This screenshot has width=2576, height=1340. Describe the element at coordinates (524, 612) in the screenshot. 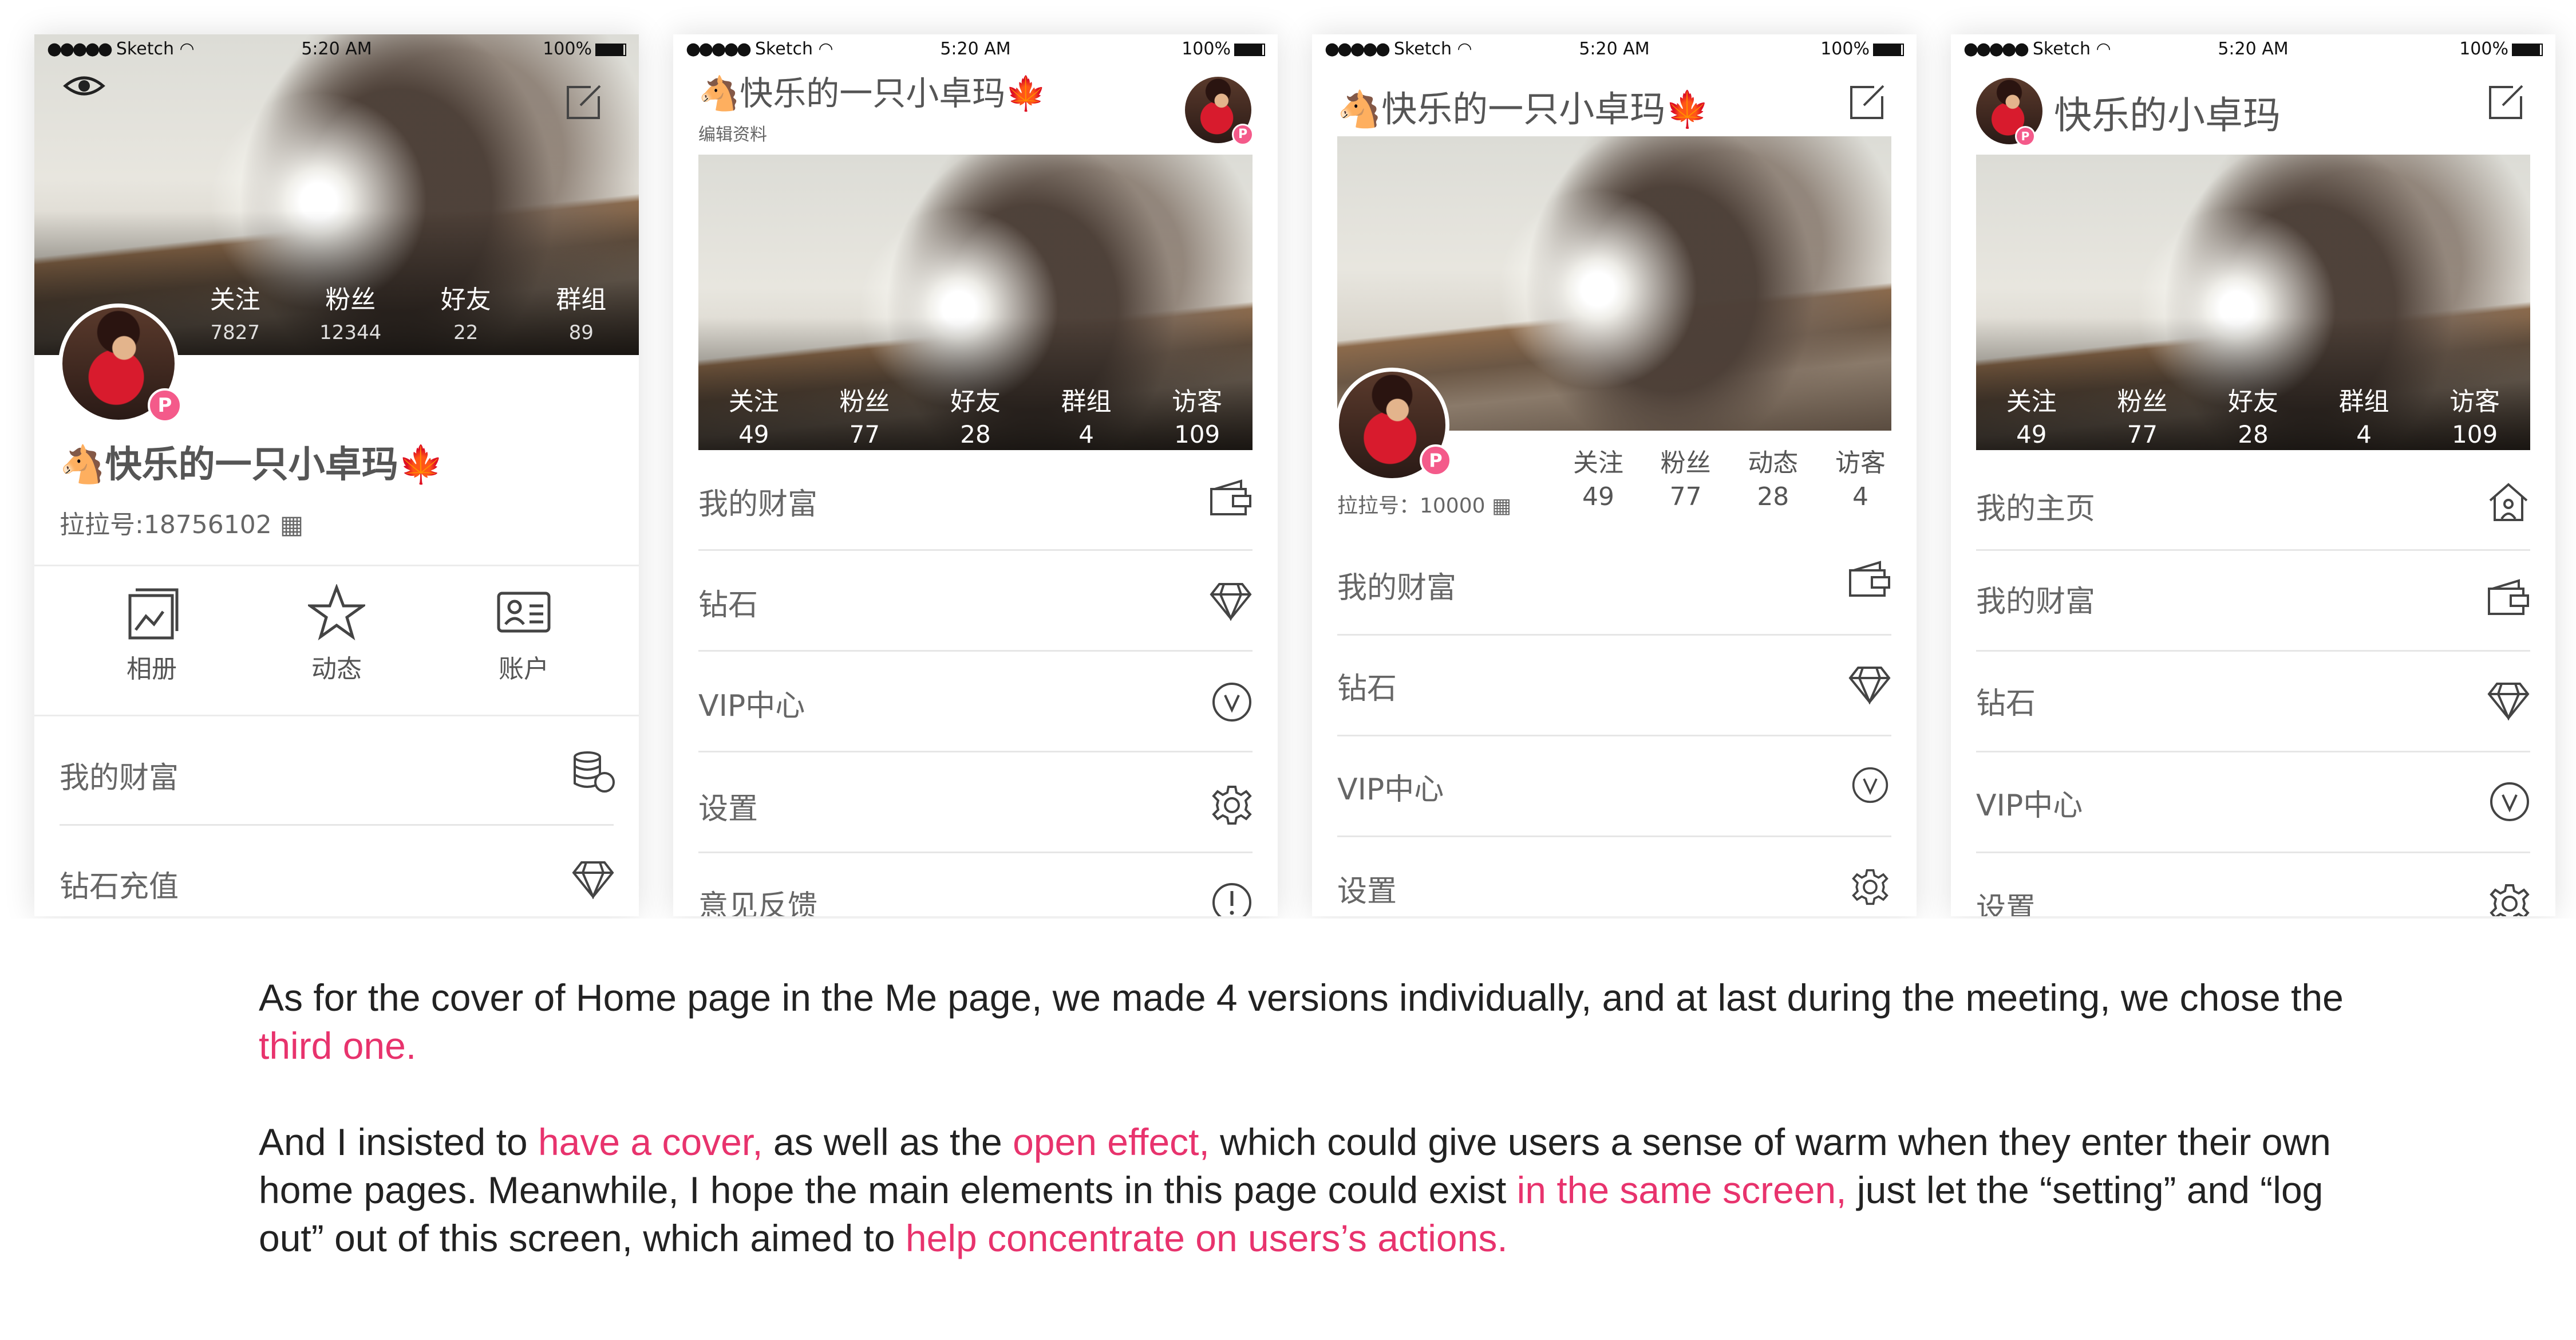

I see `id-card-icon` at that location.